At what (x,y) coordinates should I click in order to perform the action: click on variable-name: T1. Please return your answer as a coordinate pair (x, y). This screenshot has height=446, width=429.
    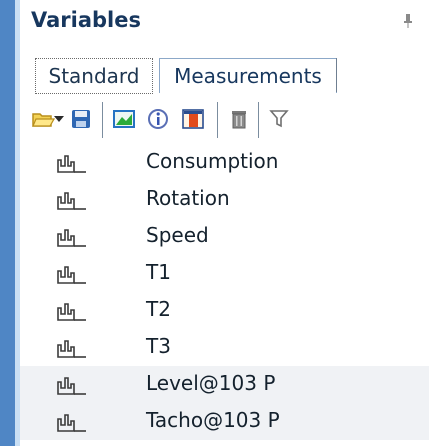
    Looking at the image, I should click on (158, 272).